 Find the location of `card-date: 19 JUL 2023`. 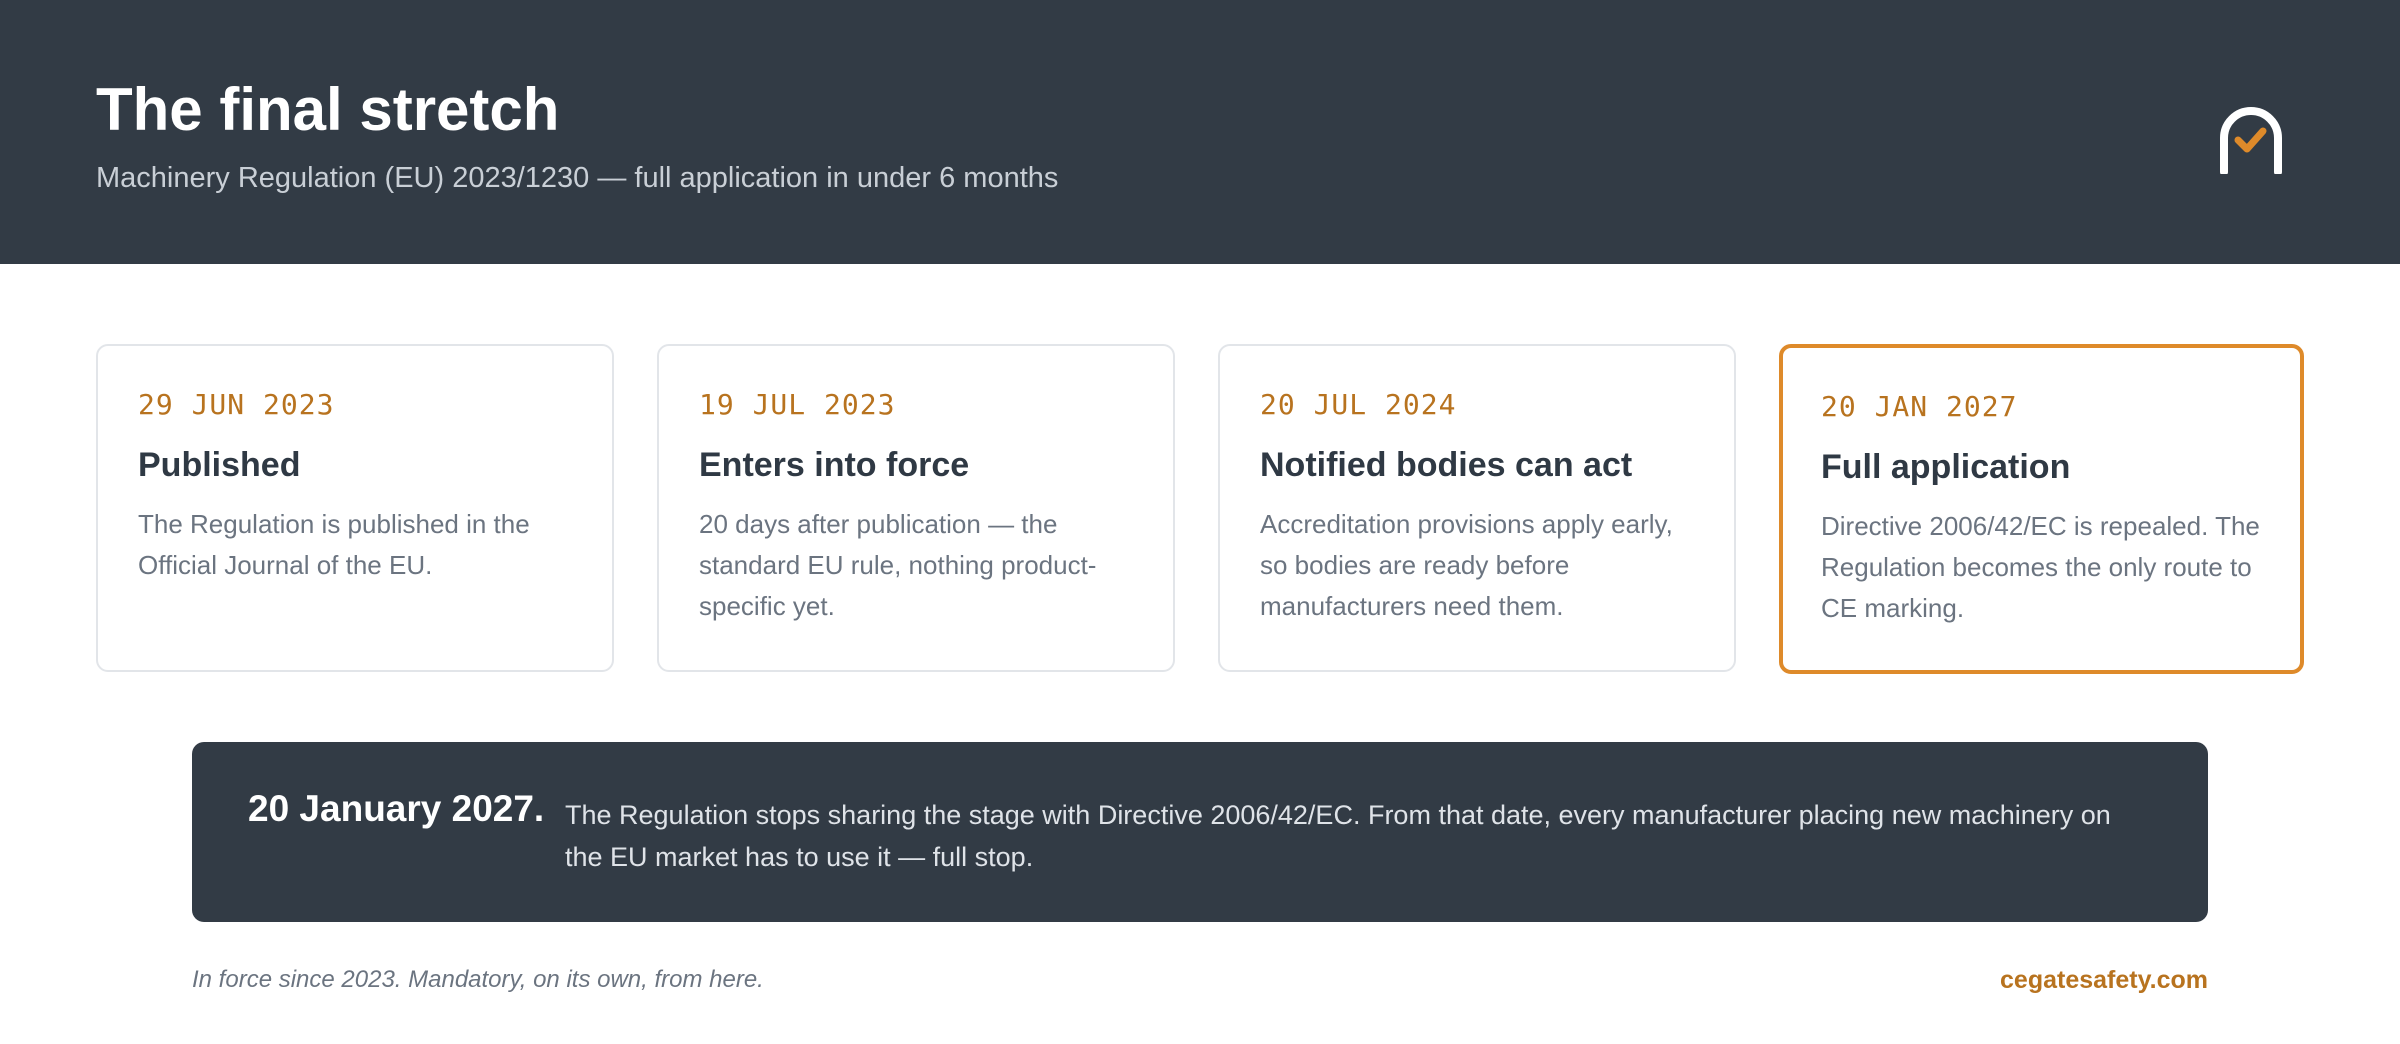

card-date: 19 JUL 2023 is located at coordinates (797, 404).